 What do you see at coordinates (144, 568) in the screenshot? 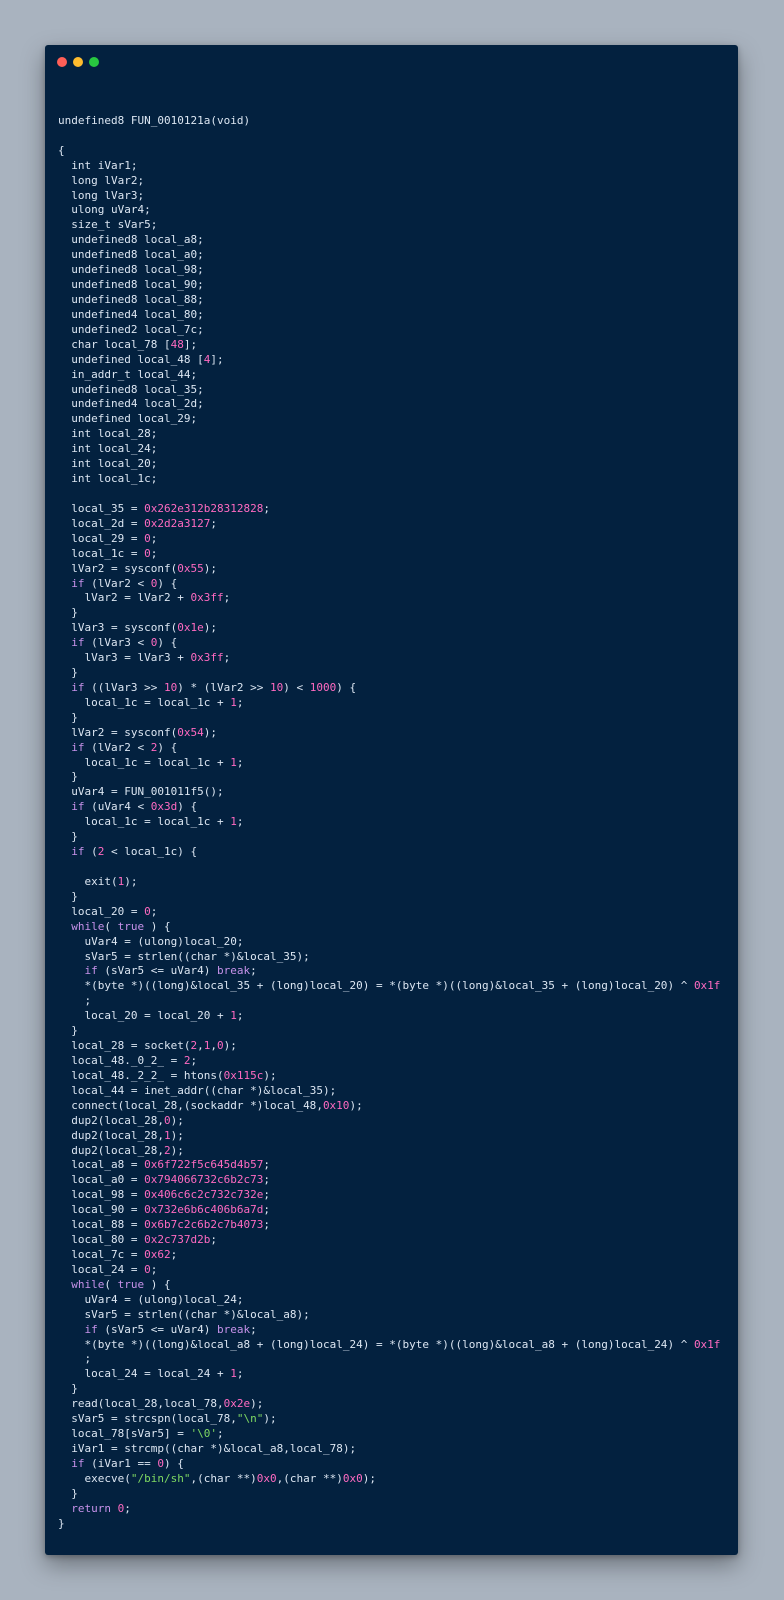
I see `code-line: lVar2 = sysconf(0x55);` at bounding box center [144, 568].